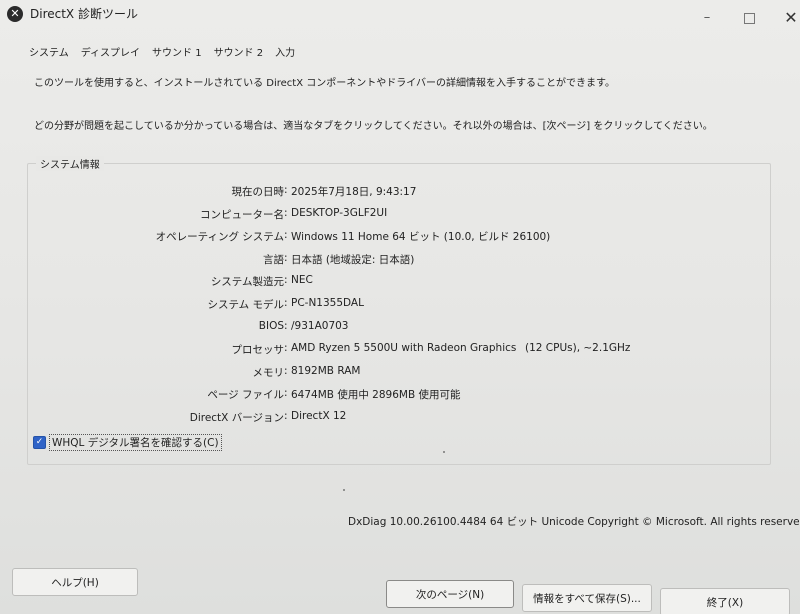 The height and width of the screenshot is (614, 800). What do you see at coordinates (142, 237) in the screenshot?
I see `info-row-label: オペレーティング システム` at bounding box center [142, 237].